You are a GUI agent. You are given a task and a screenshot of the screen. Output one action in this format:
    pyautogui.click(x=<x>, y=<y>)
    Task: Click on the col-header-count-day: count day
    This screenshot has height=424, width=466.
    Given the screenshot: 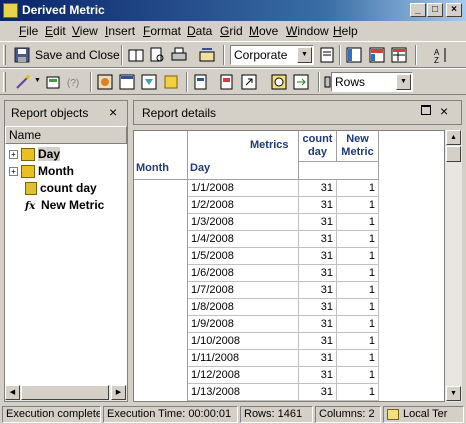 What is the action you would take?
    pyautogui.click(x=318, y=146)
    